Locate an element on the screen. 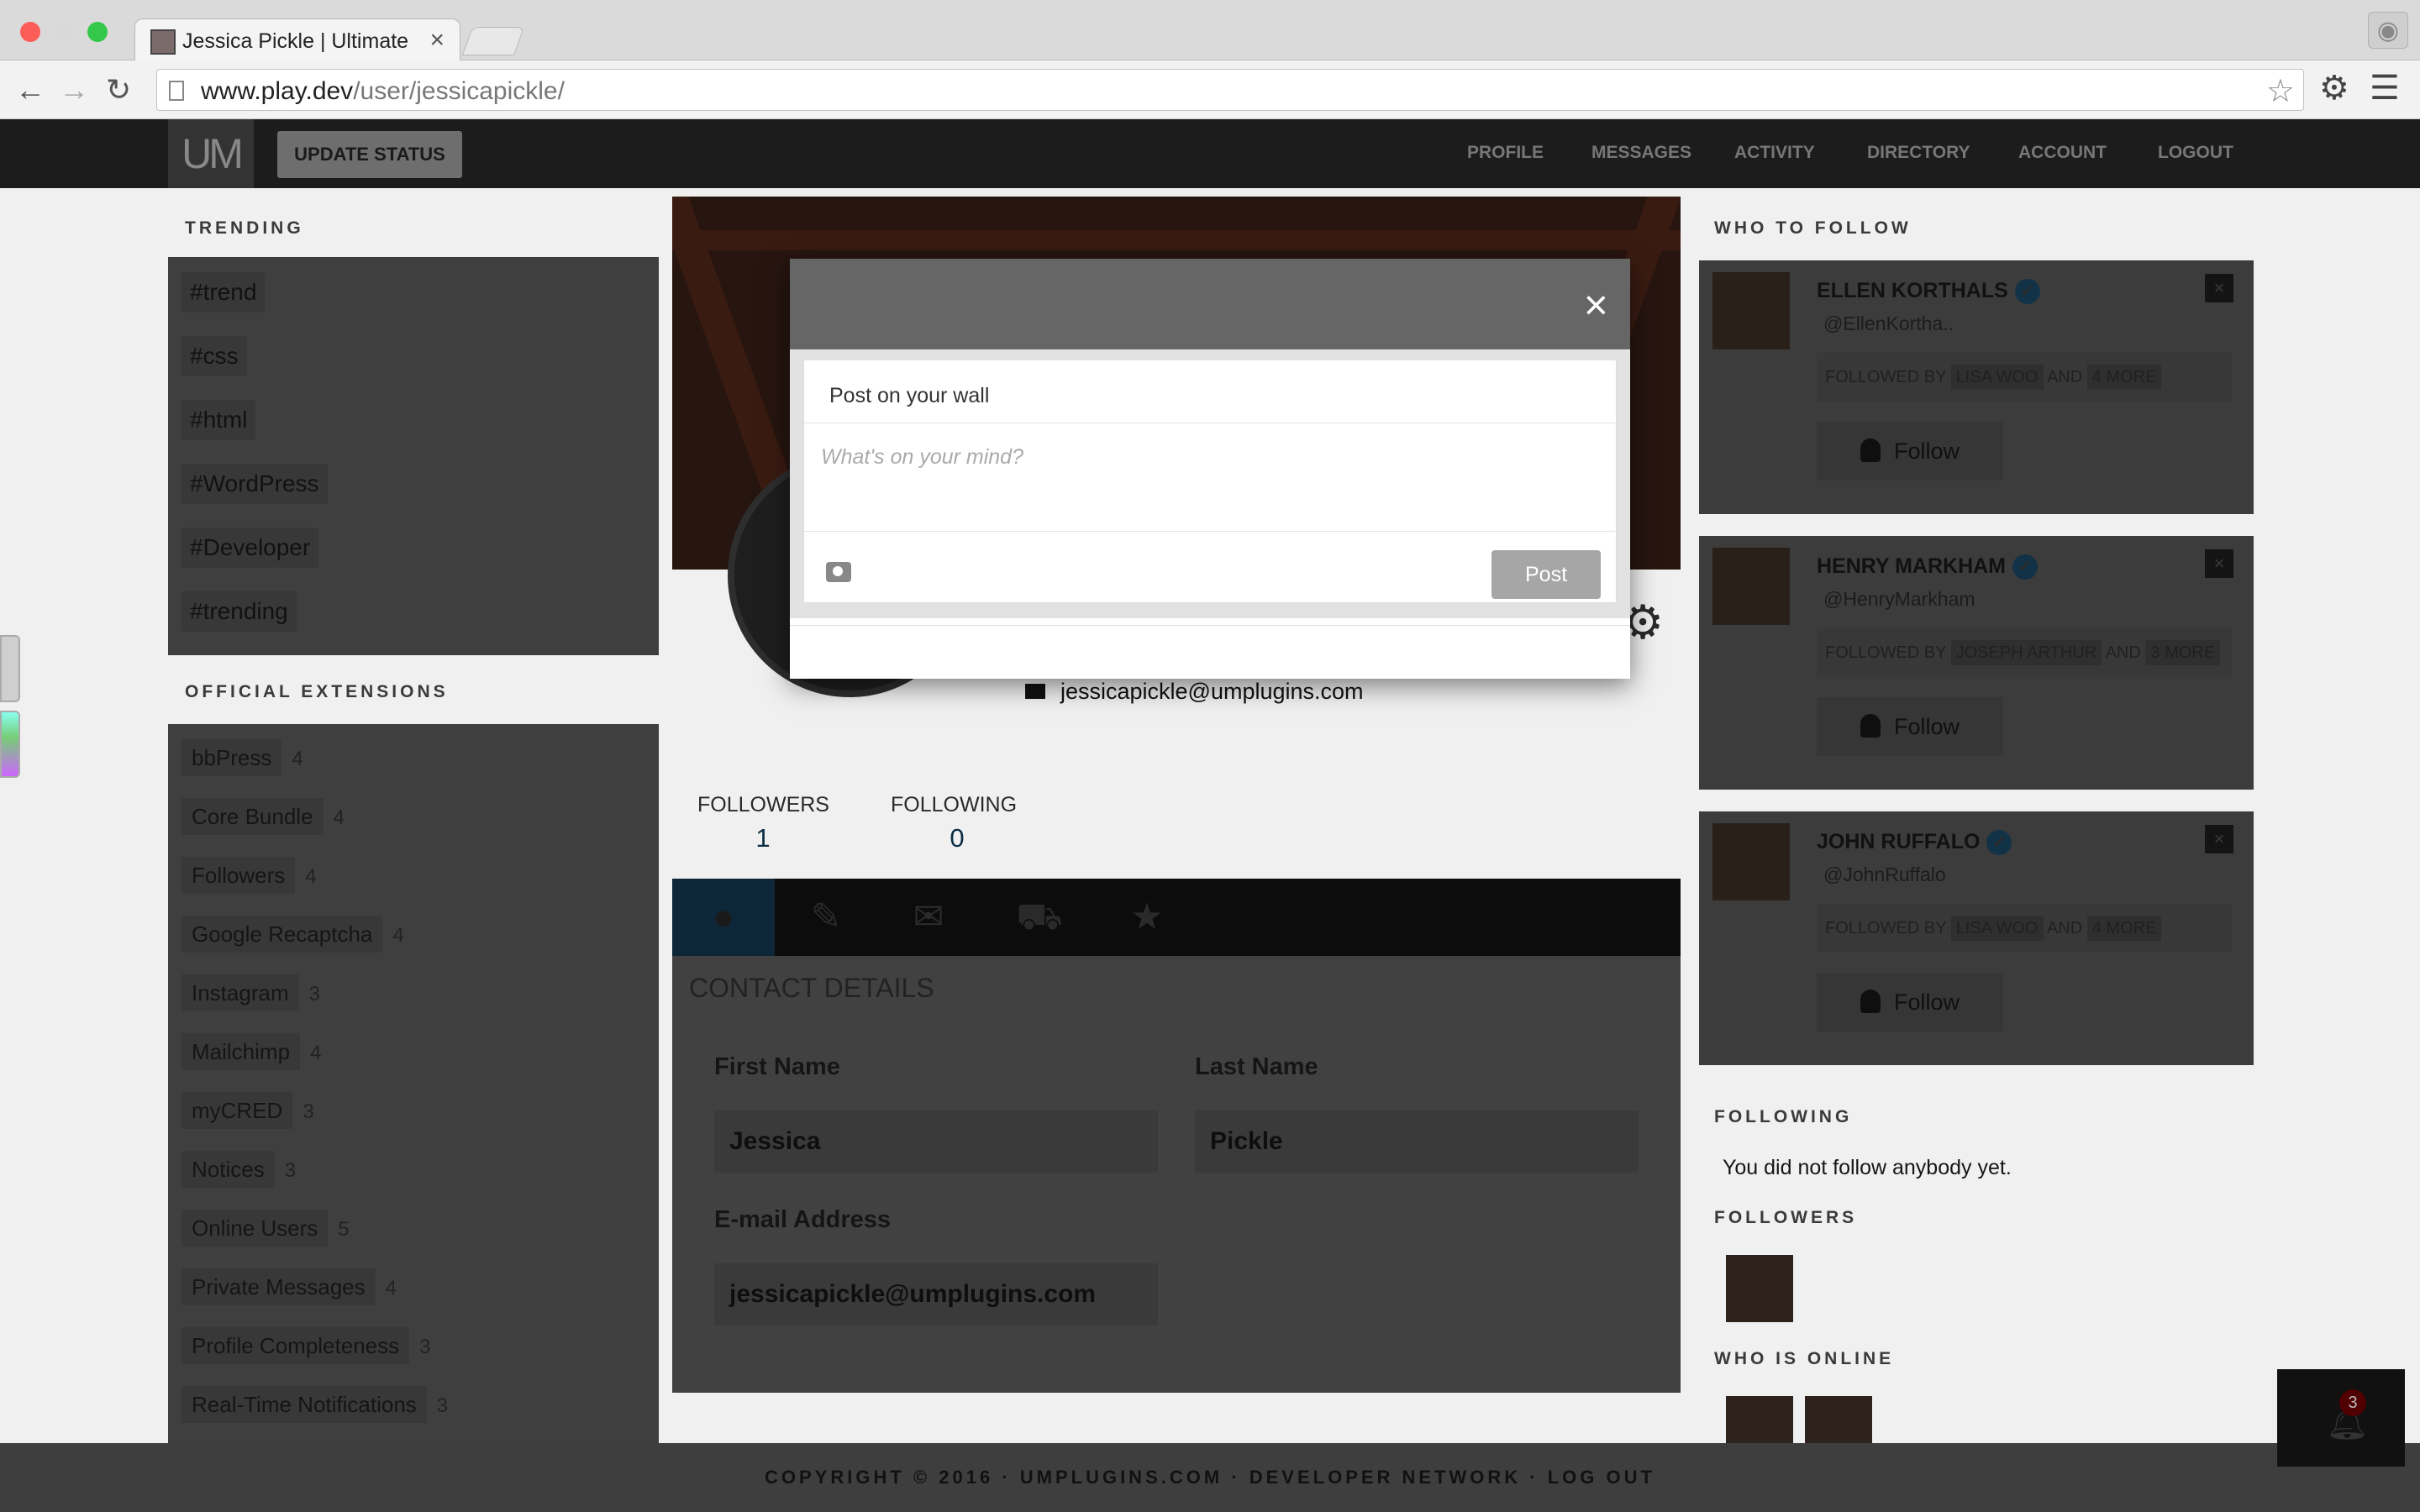 This screenshot has height=1512, width=2420. modal-close-icon: × is located at coordinates (1596, 305).